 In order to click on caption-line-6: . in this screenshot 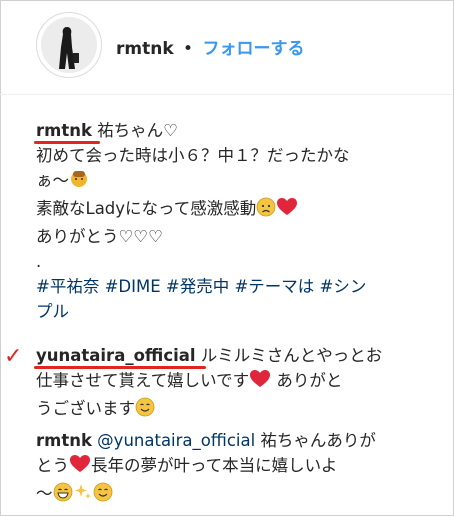, I will do `click(39, 261)`.